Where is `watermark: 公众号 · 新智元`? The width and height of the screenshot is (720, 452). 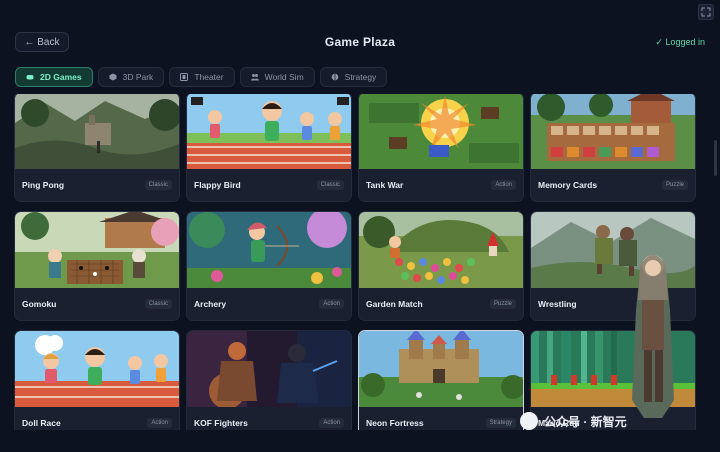
watermark: 公众号 · 新智元 is located at coordinates (573, 421).